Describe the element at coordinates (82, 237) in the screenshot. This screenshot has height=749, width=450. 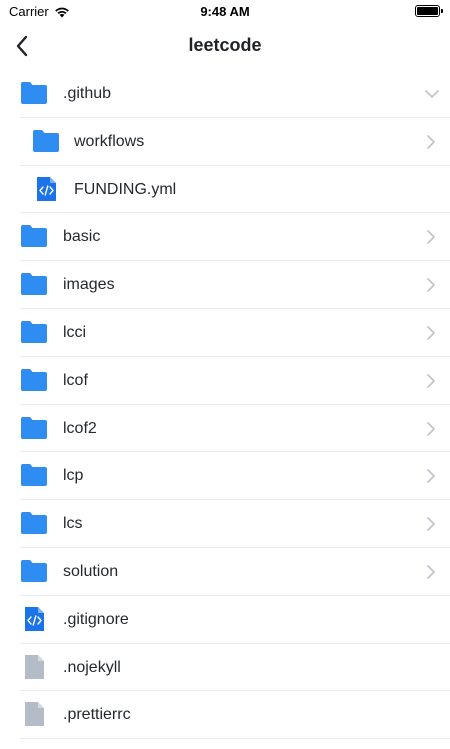
I see `item-label: basic` at that location.